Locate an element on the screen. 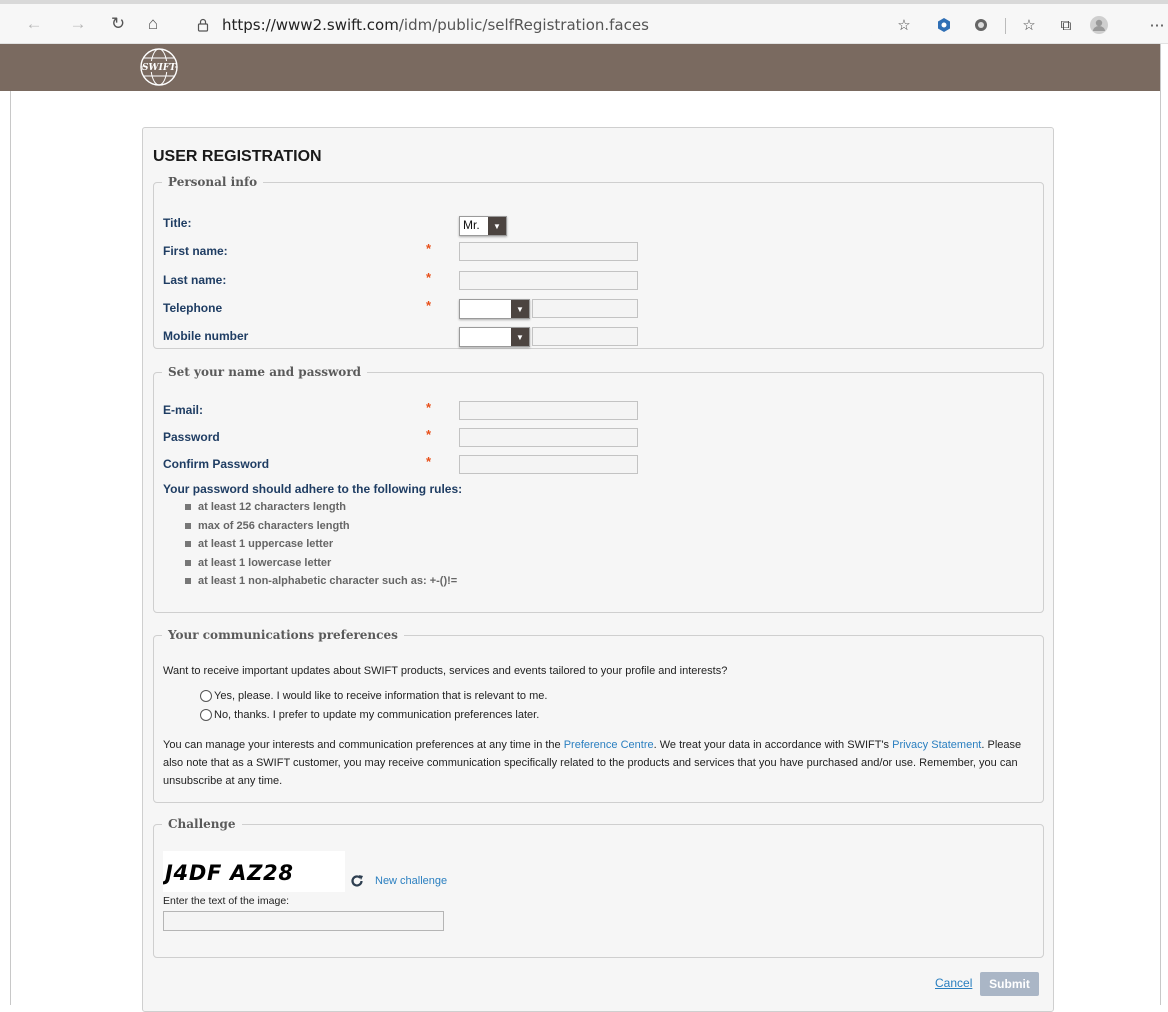  swift-logo: SWIFT is located at coordinates (159, 67).